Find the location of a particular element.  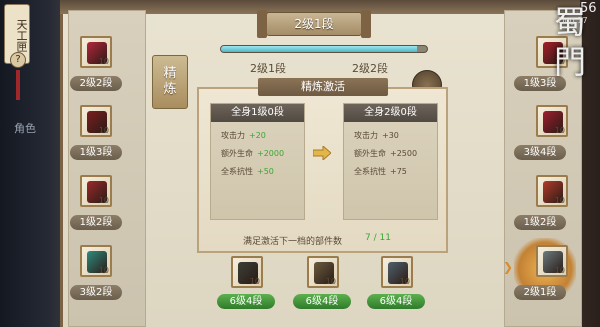

bottom-gear-level-2: 6级4段 is located at coordinates (396, 301).